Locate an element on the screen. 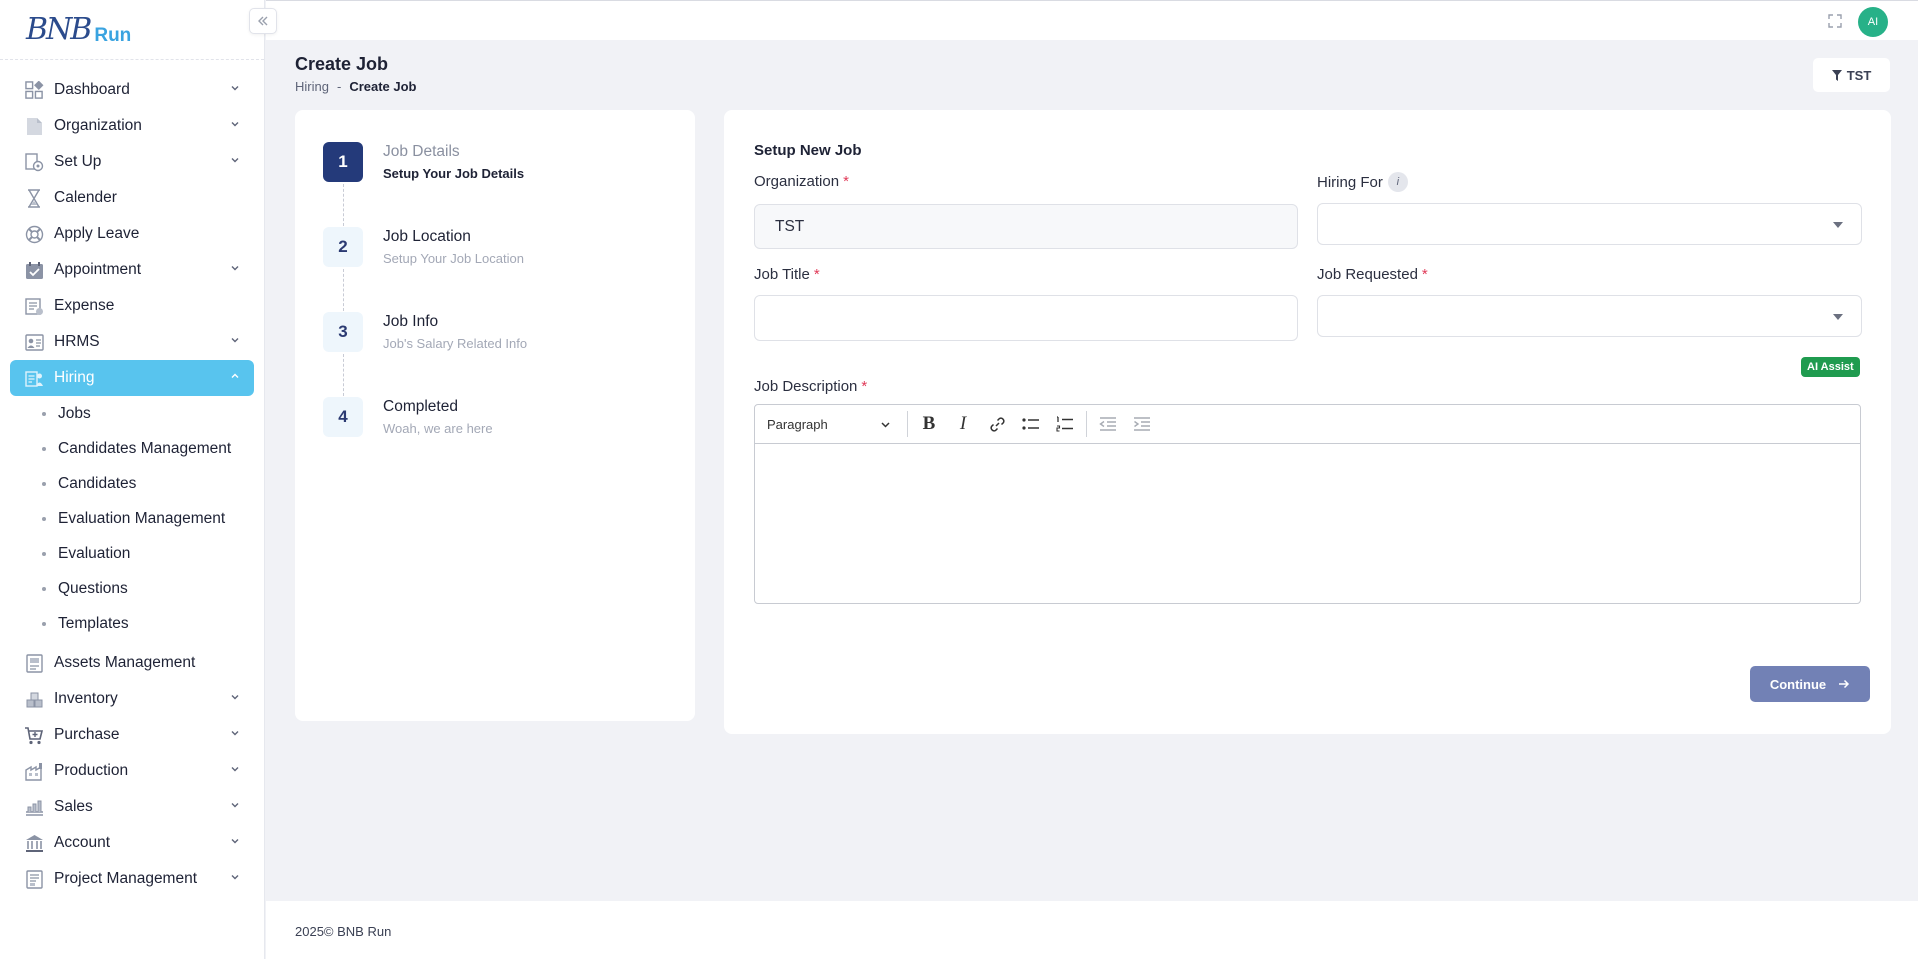 The height and width of the screenshot is (959, 1918). bold-button: B is located at coordinates (929, 424).